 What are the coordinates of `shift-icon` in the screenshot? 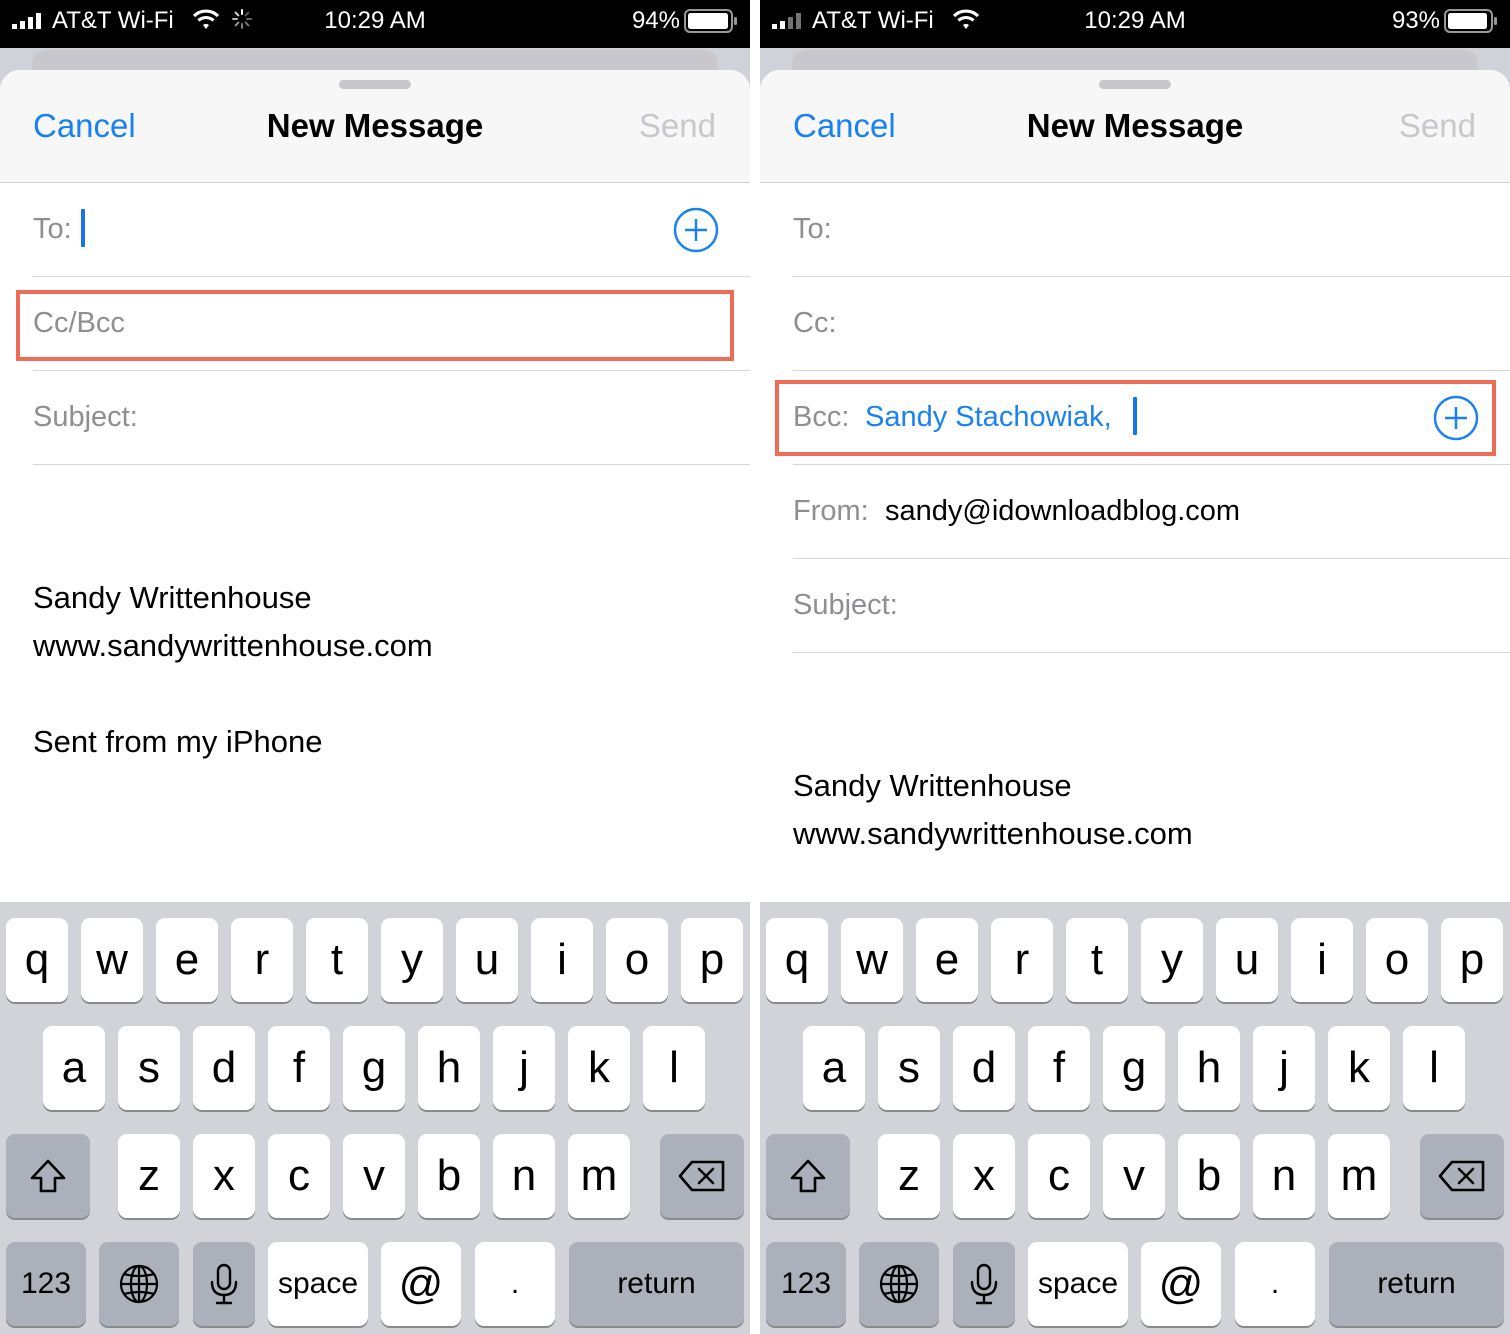 It's located at (48, 1176).